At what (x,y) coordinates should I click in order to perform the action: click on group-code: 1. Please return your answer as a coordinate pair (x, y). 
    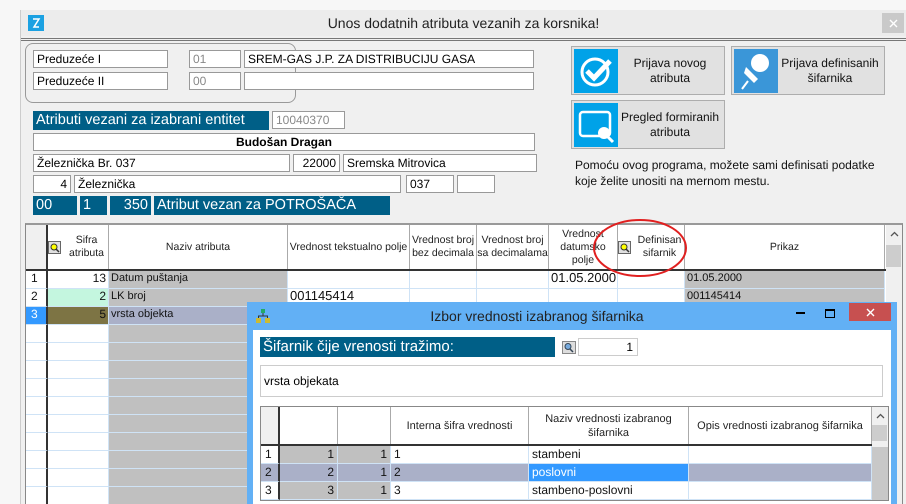
    Looking at the image, I should click on (93, 205).